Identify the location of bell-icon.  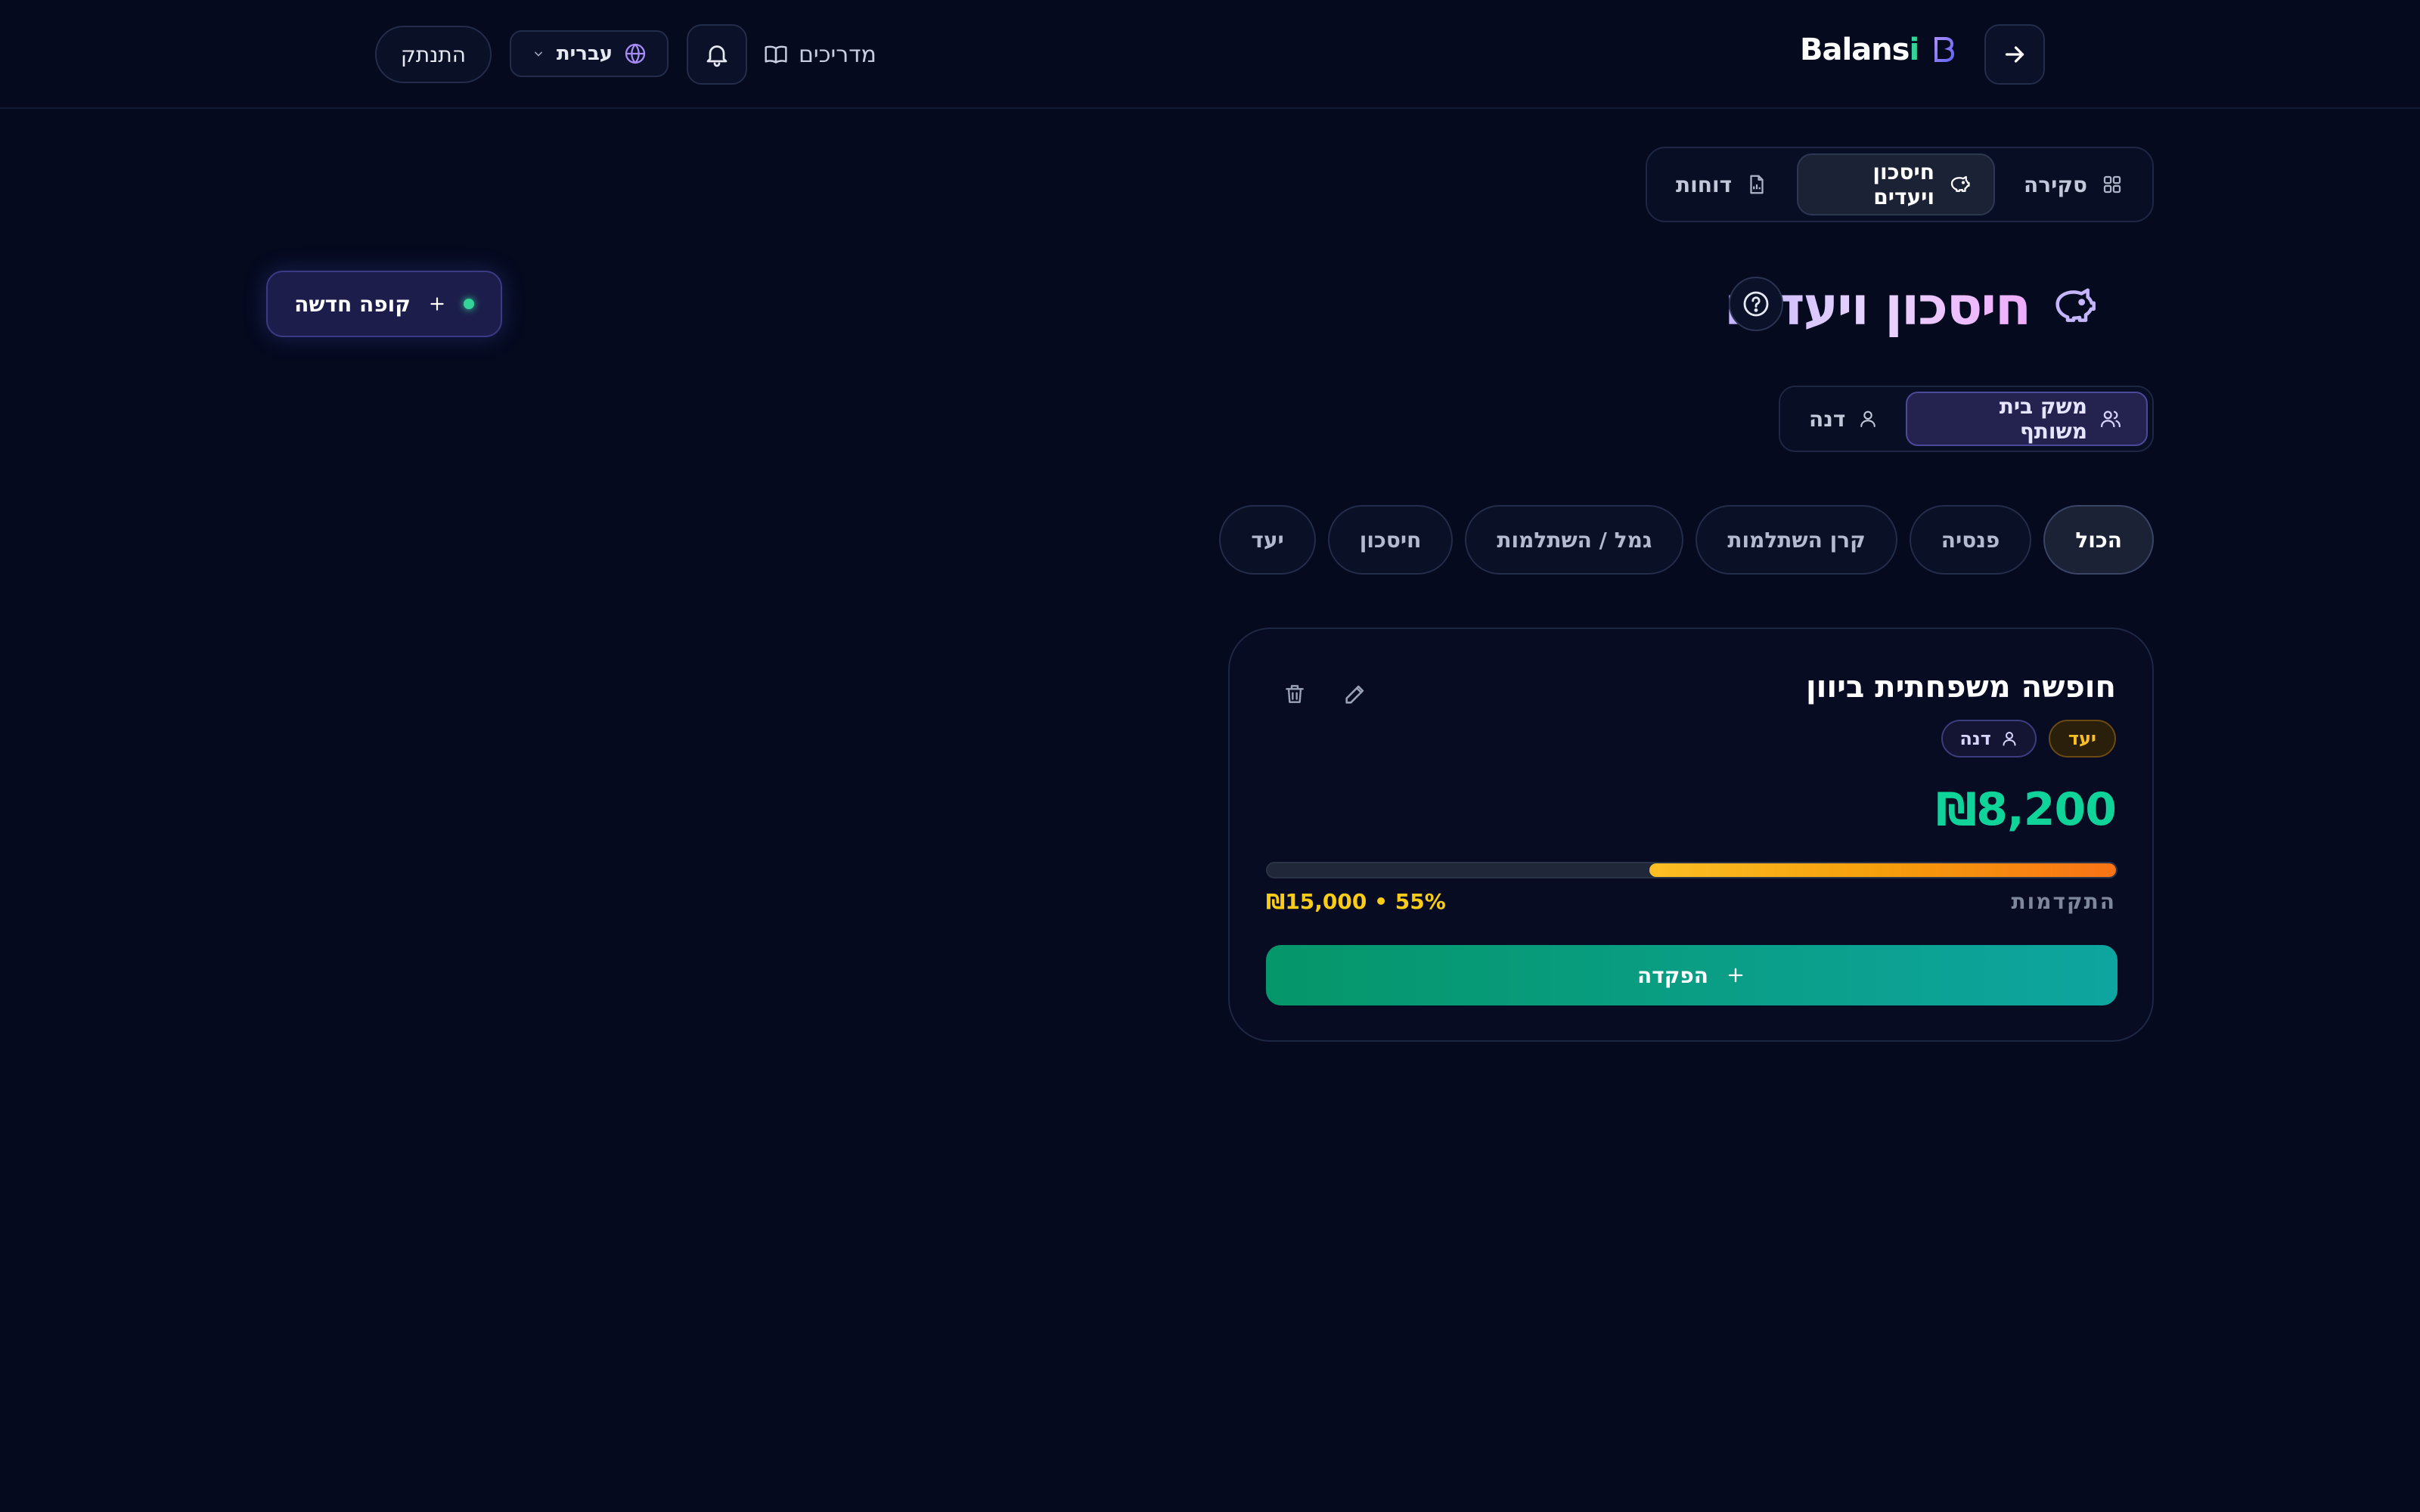
(717, 54).